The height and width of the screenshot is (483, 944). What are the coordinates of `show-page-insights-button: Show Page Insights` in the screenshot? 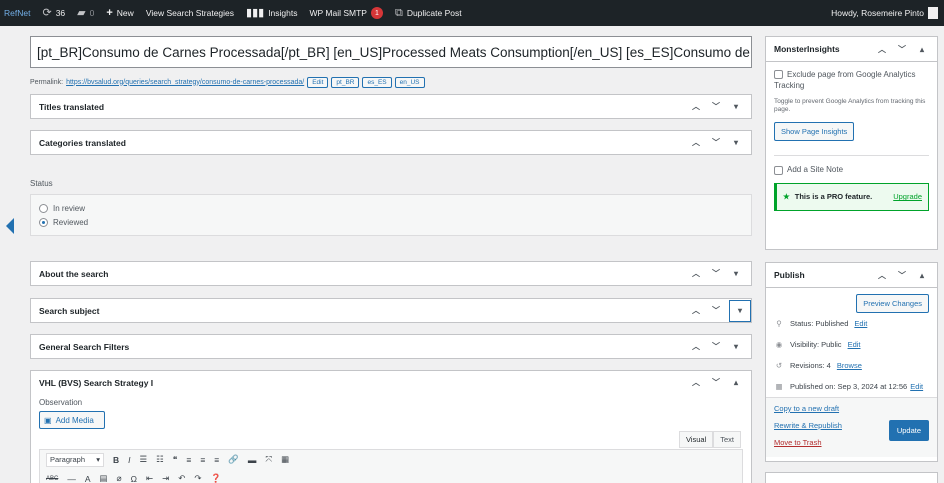 It's located at (814, 132).